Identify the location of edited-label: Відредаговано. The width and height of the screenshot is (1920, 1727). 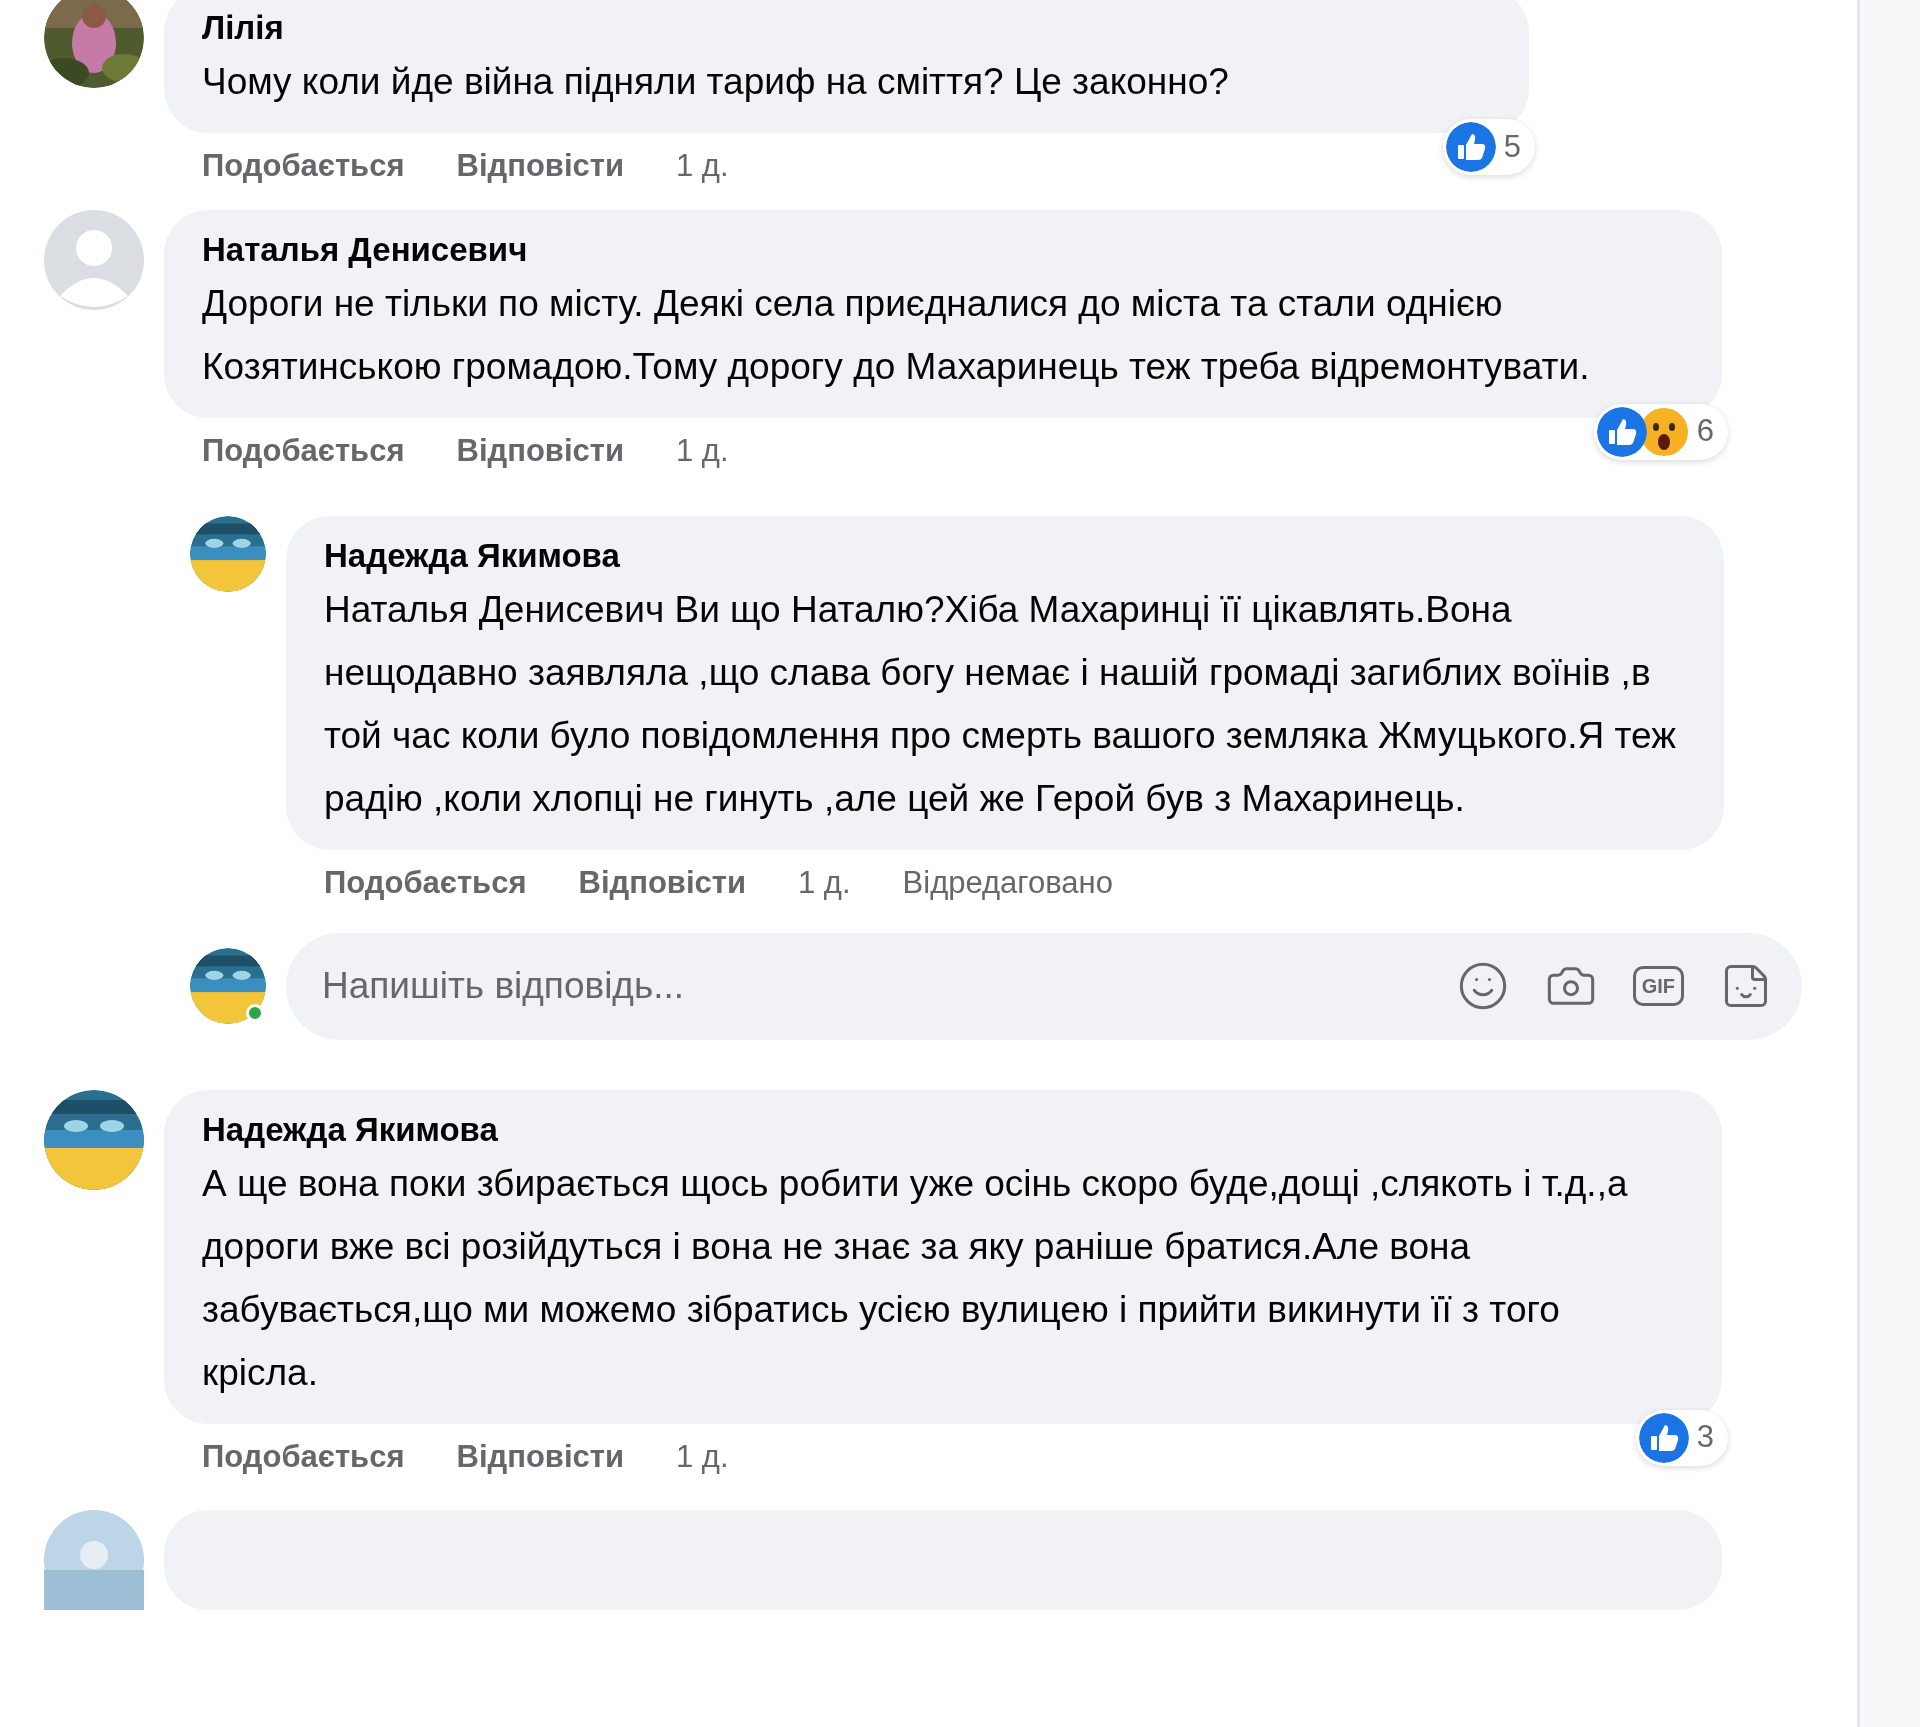
(1007, 883).